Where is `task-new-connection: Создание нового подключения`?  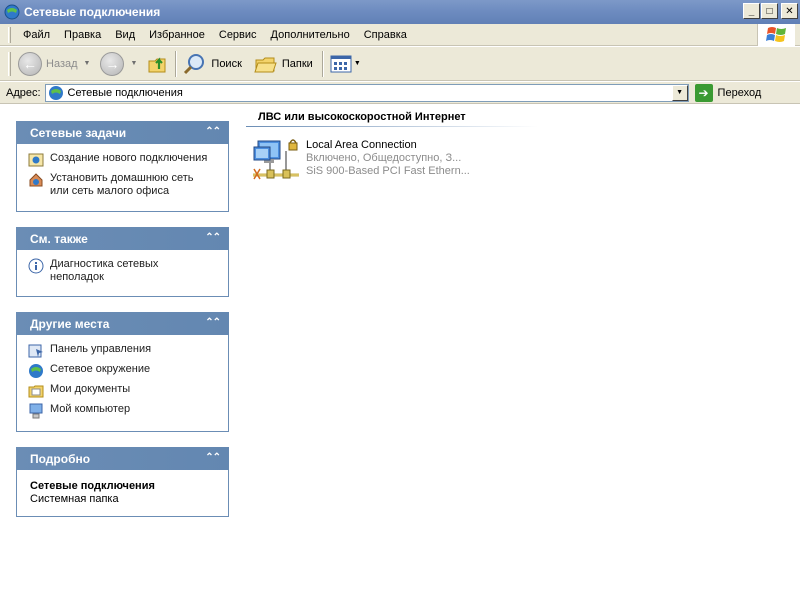 task-new-connection: Создание нового подключения is located at coordinates (124, 160).